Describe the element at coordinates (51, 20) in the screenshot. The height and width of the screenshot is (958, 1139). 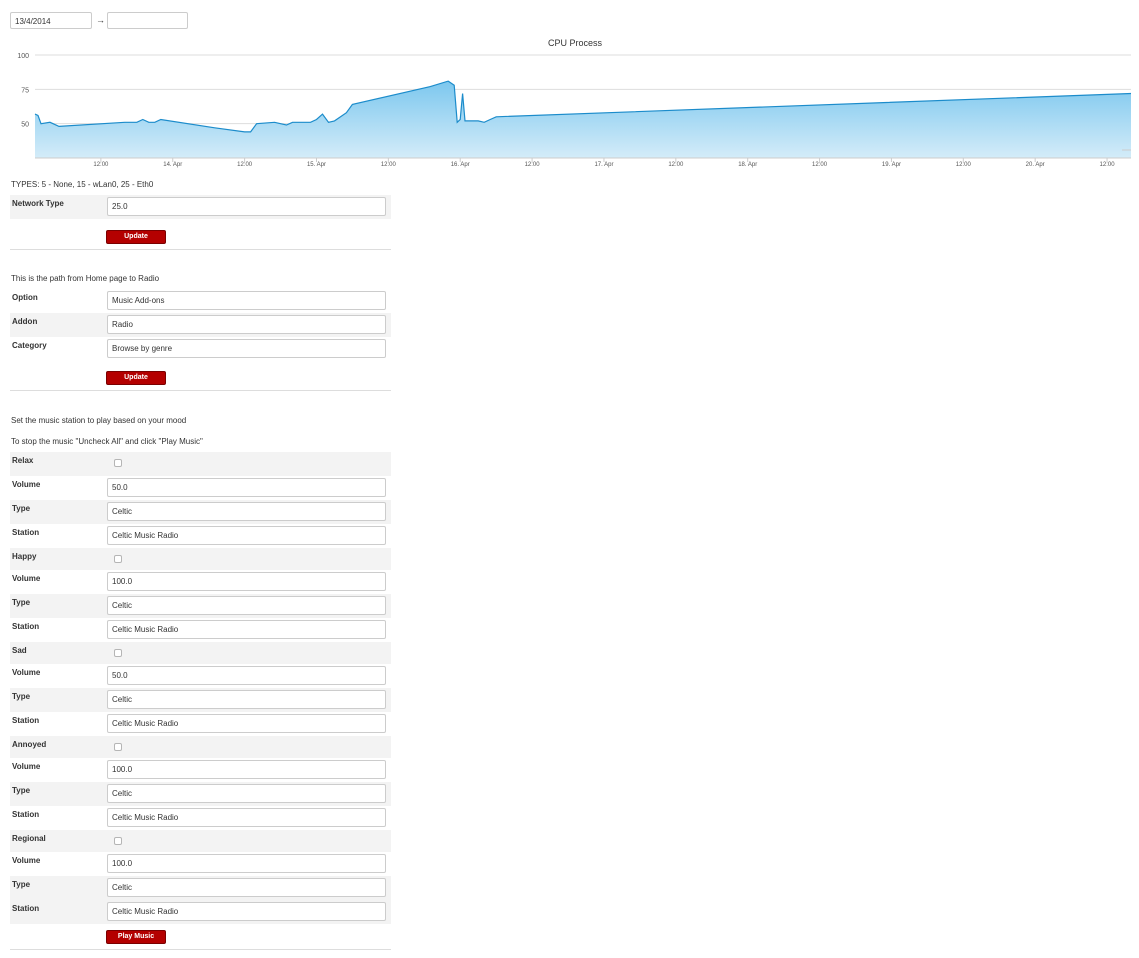
I see `date-from-input: 13/4/2014` at that location.